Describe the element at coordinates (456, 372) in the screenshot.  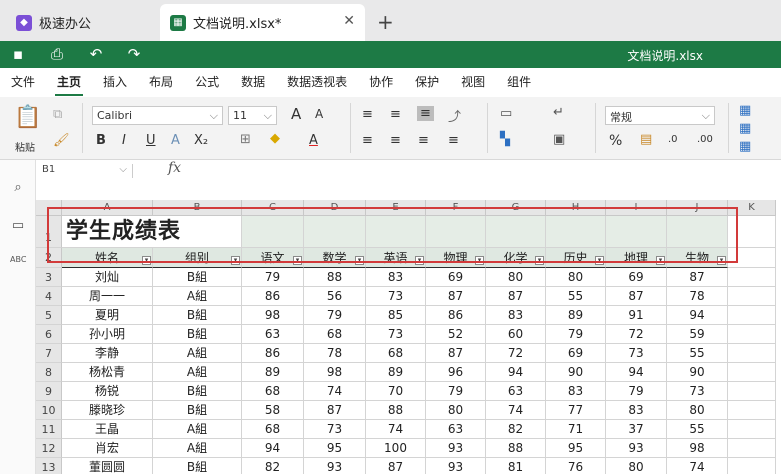
I see `table-cell: 96` at that location.